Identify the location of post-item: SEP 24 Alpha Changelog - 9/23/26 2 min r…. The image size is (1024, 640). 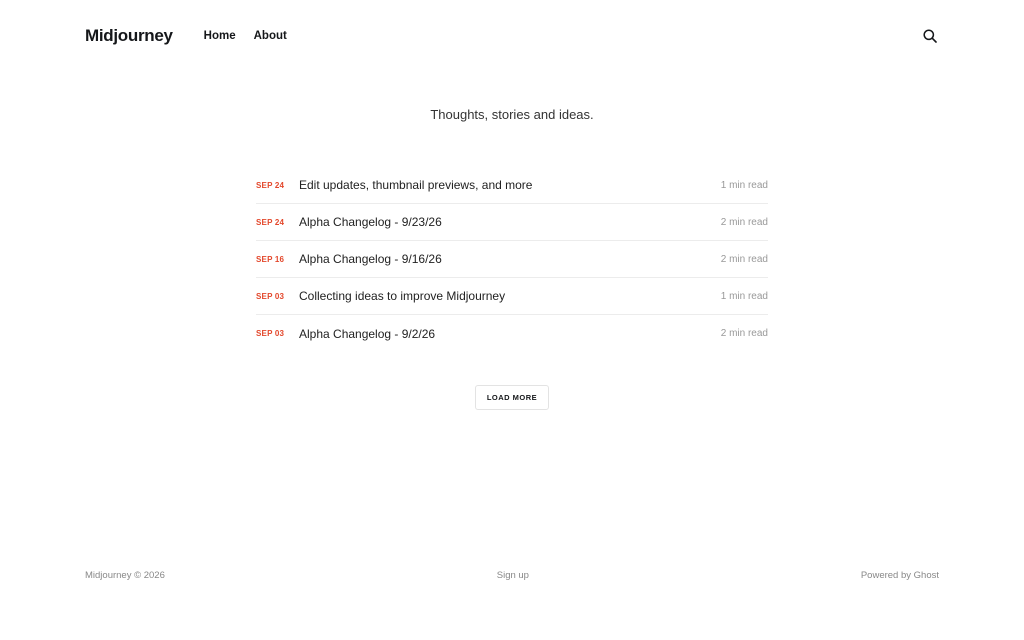
(512, 222).